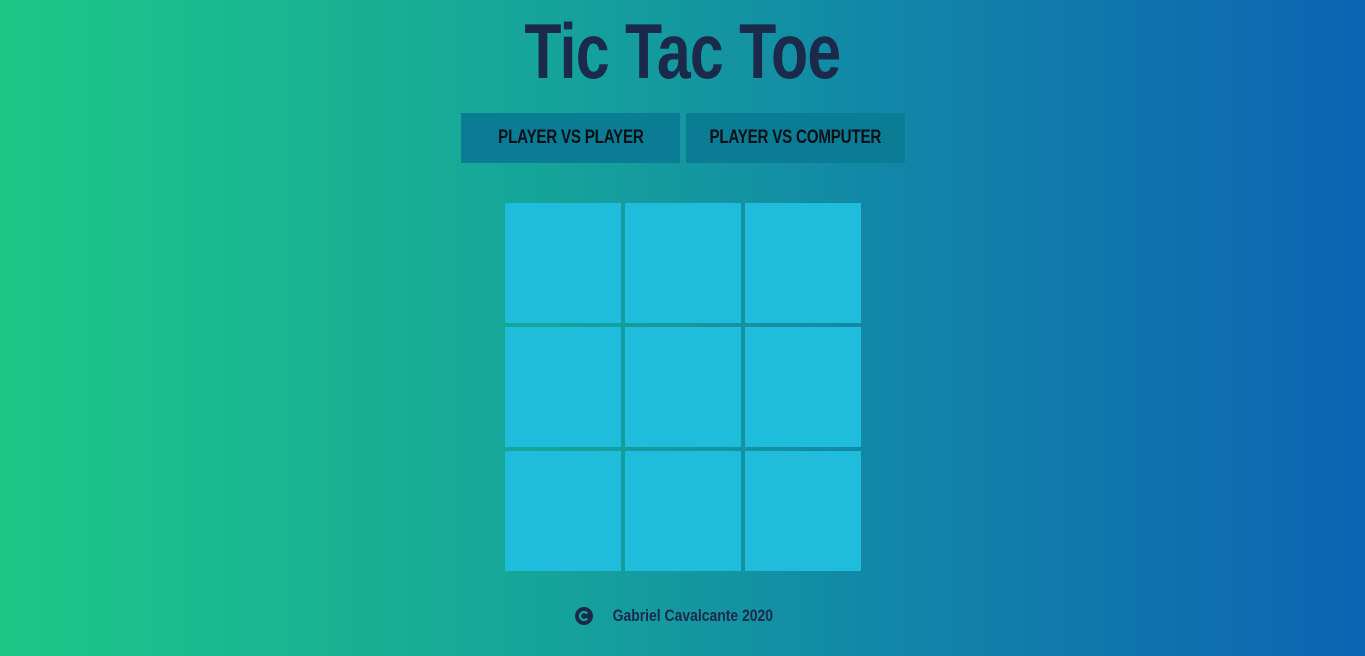  What do you see at coordinates (682, 51) in the screenshot?
I see `page-title: Tic Tac Toe` at bounding box center [682, 51].